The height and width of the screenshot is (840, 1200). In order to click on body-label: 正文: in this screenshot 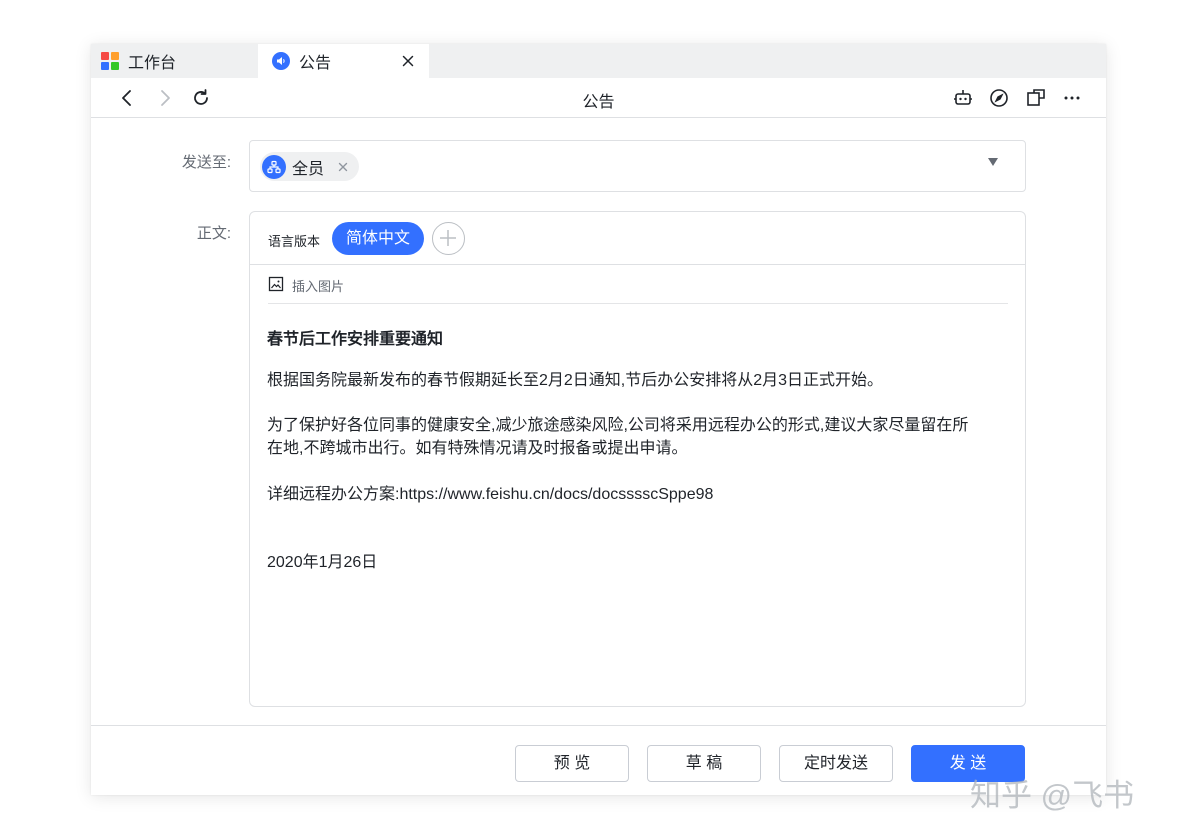, I will do `click(213, 233)`.